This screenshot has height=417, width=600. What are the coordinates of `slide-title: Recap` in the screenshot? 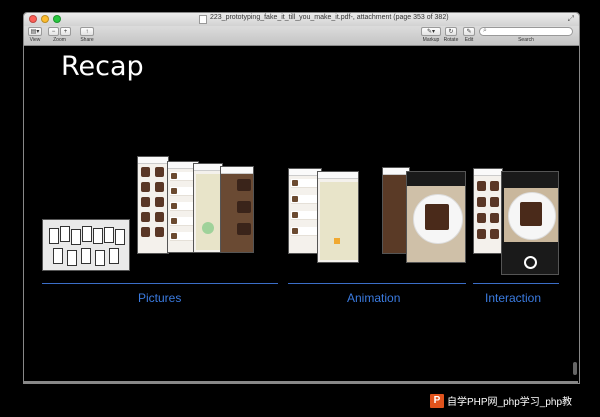 It's located at (102, 66).